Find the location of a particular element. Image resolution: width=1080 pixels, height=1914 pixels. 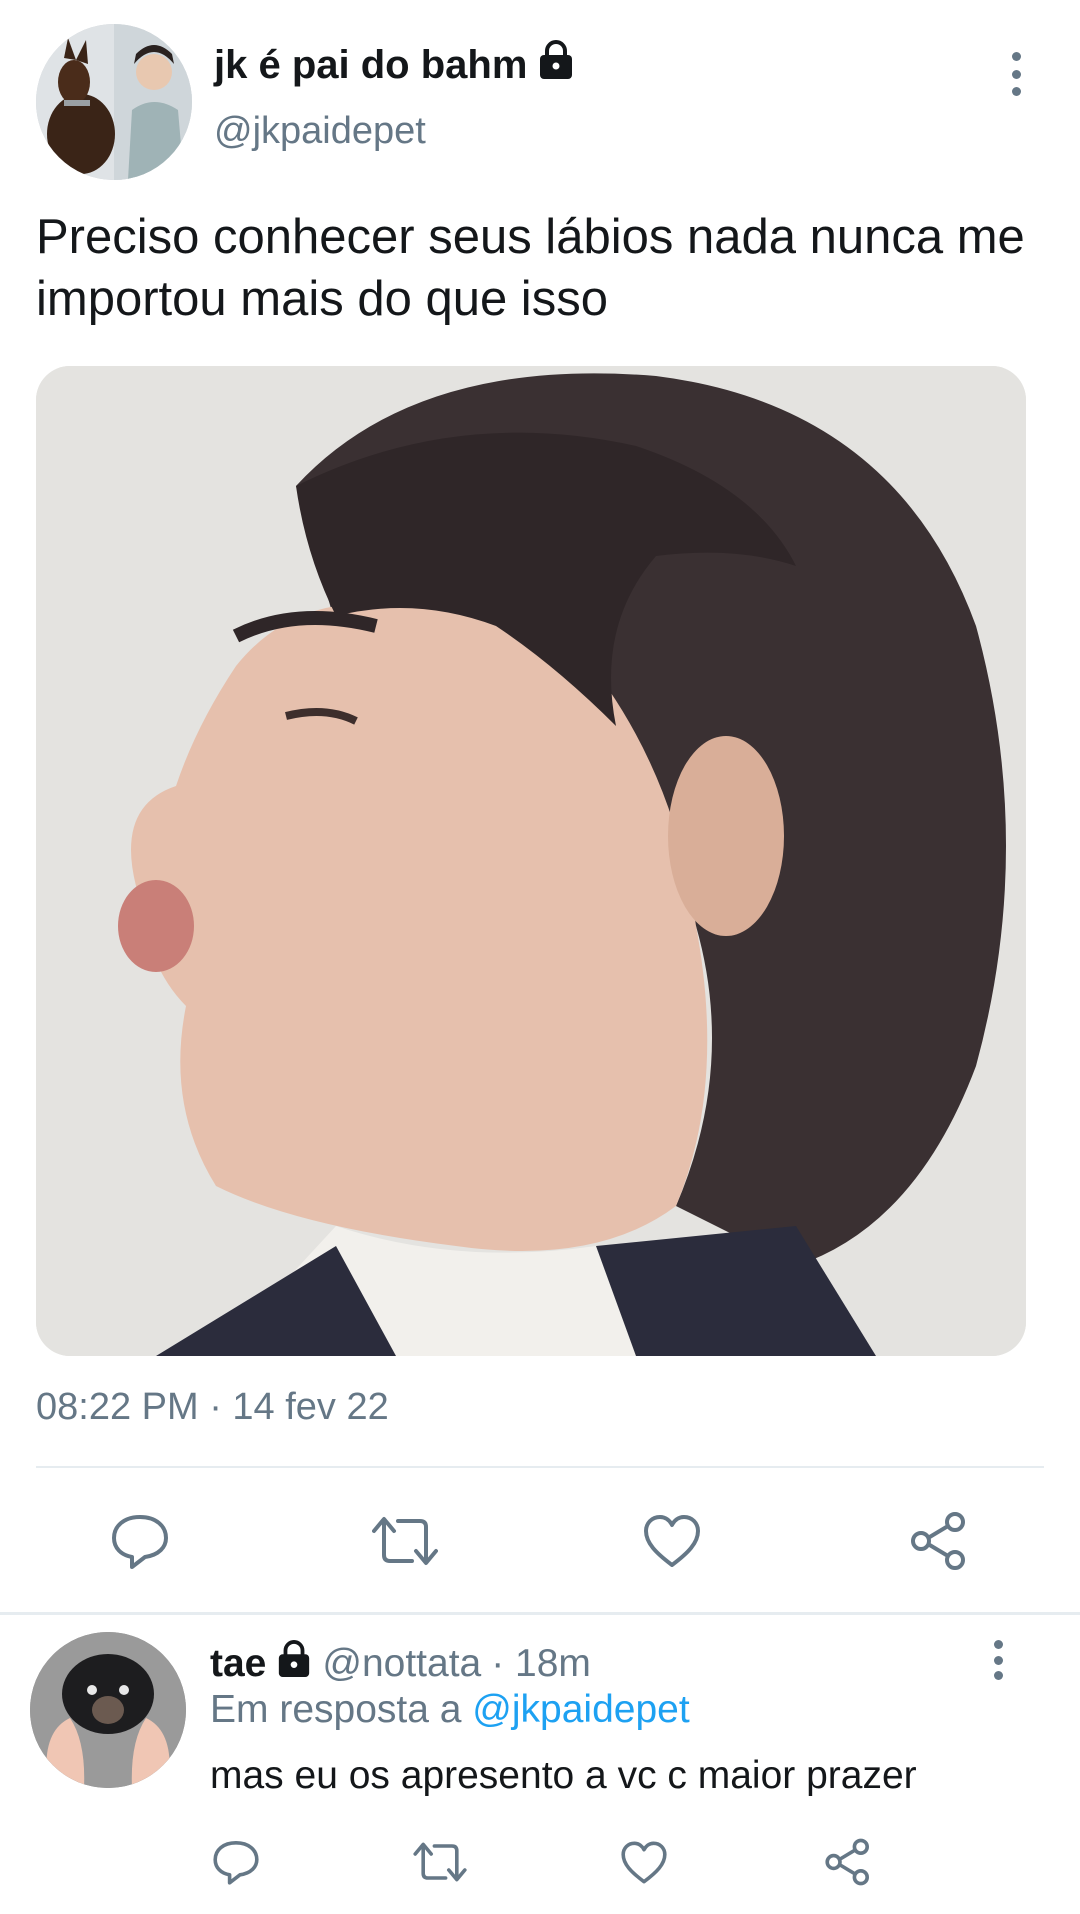

in-reply-to: Em resposta a @jkpaidepet is located at coordinates (450, 1710).